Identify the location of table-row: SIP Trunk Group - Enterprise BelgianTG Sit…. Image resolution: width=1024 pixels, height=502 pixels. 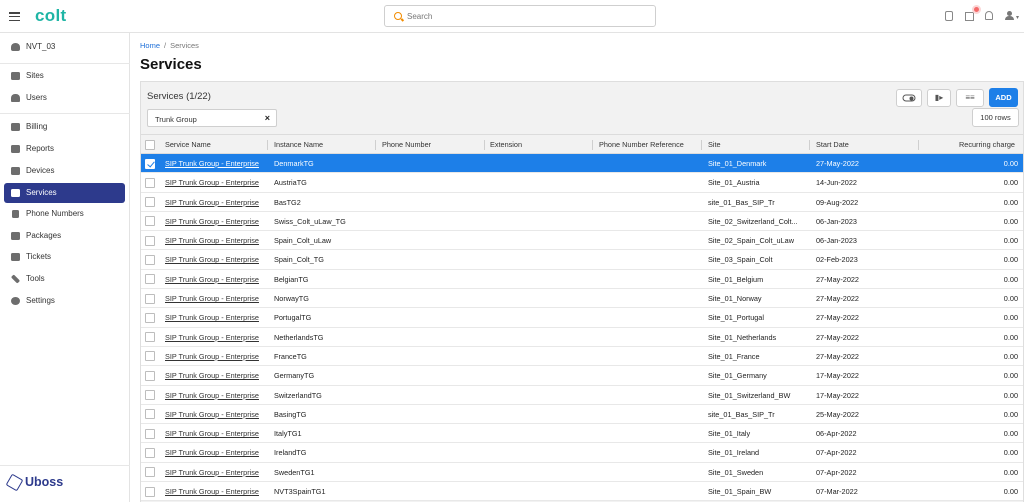
(582, 279).